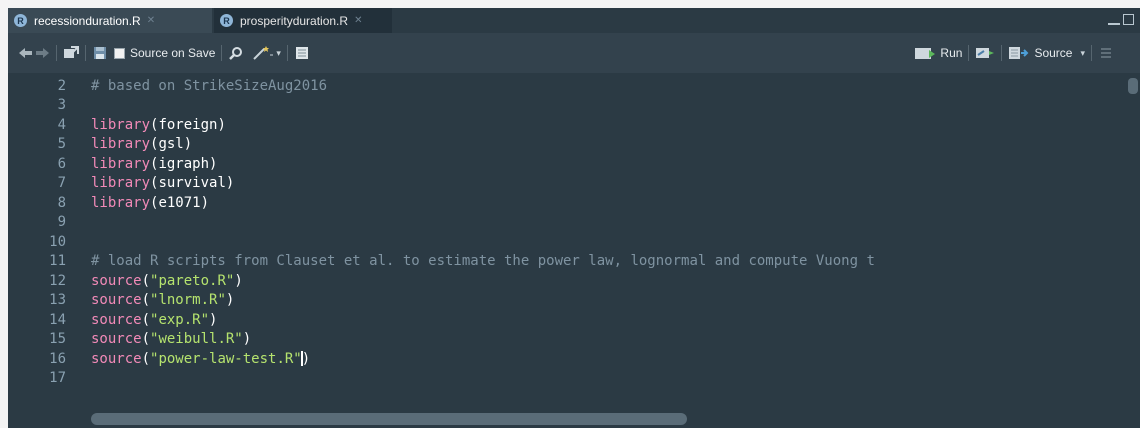  Describe the element at coordinates (1053, 53) in the screenshot. I see `source-label: Source` at that location.